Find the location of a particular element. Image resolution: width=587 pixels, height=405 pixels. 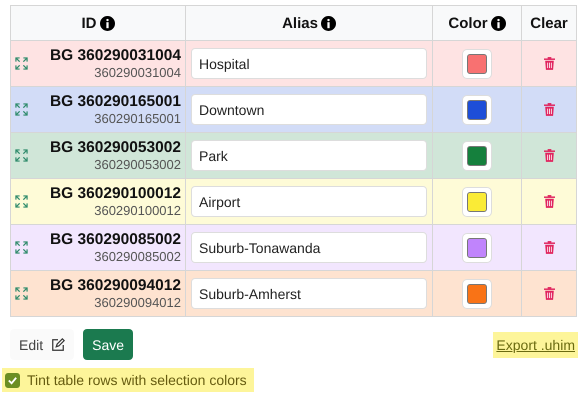

geoid-text: 360290031004 is located at coordinates (137, 72).